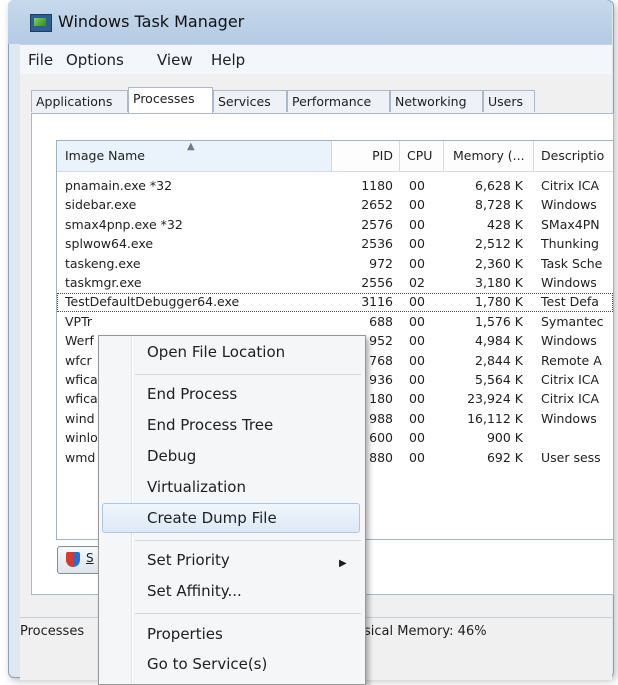  What do you see at coordinates (377, 224) in the screenshot?
I see `cell-pid: 2576` at bounding box center [377, 224].